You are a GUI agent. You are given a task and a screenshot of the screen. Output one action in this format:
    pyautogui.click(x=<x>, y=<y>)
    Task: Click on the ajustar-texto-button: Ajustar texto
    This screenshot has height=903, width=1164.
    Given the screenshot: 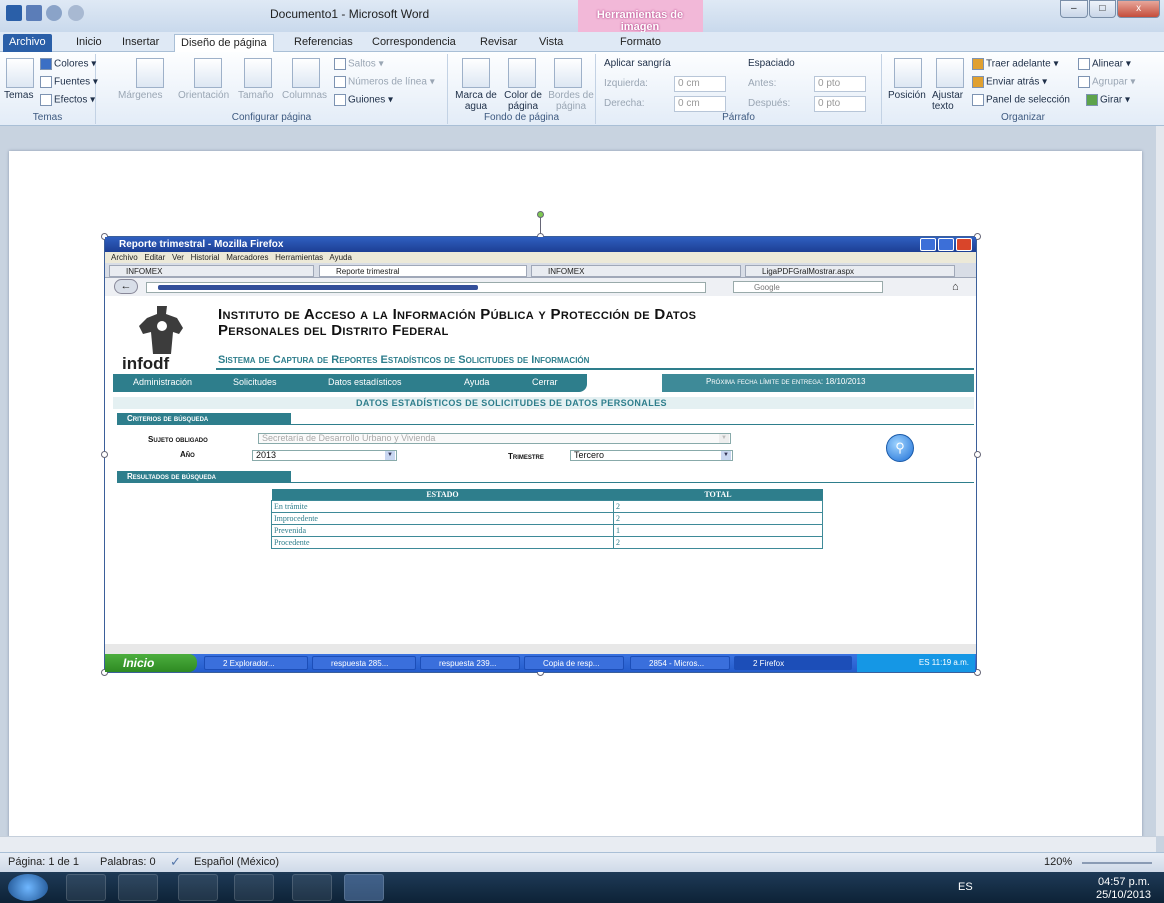 What is the action you would take?
    pyautogui.click(x=950, y=101)
    